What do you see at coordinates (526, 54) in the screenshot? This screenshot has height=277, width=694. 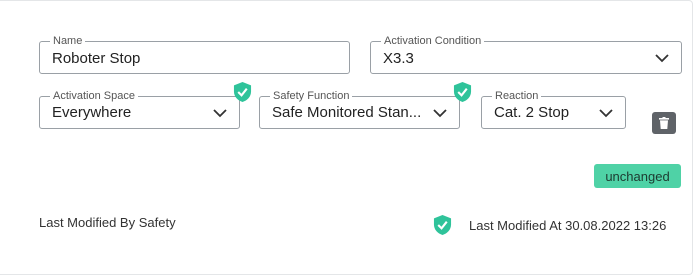 I see `activation-condition-select: Activation Condition X3.3` at bounding box center [526, 54].